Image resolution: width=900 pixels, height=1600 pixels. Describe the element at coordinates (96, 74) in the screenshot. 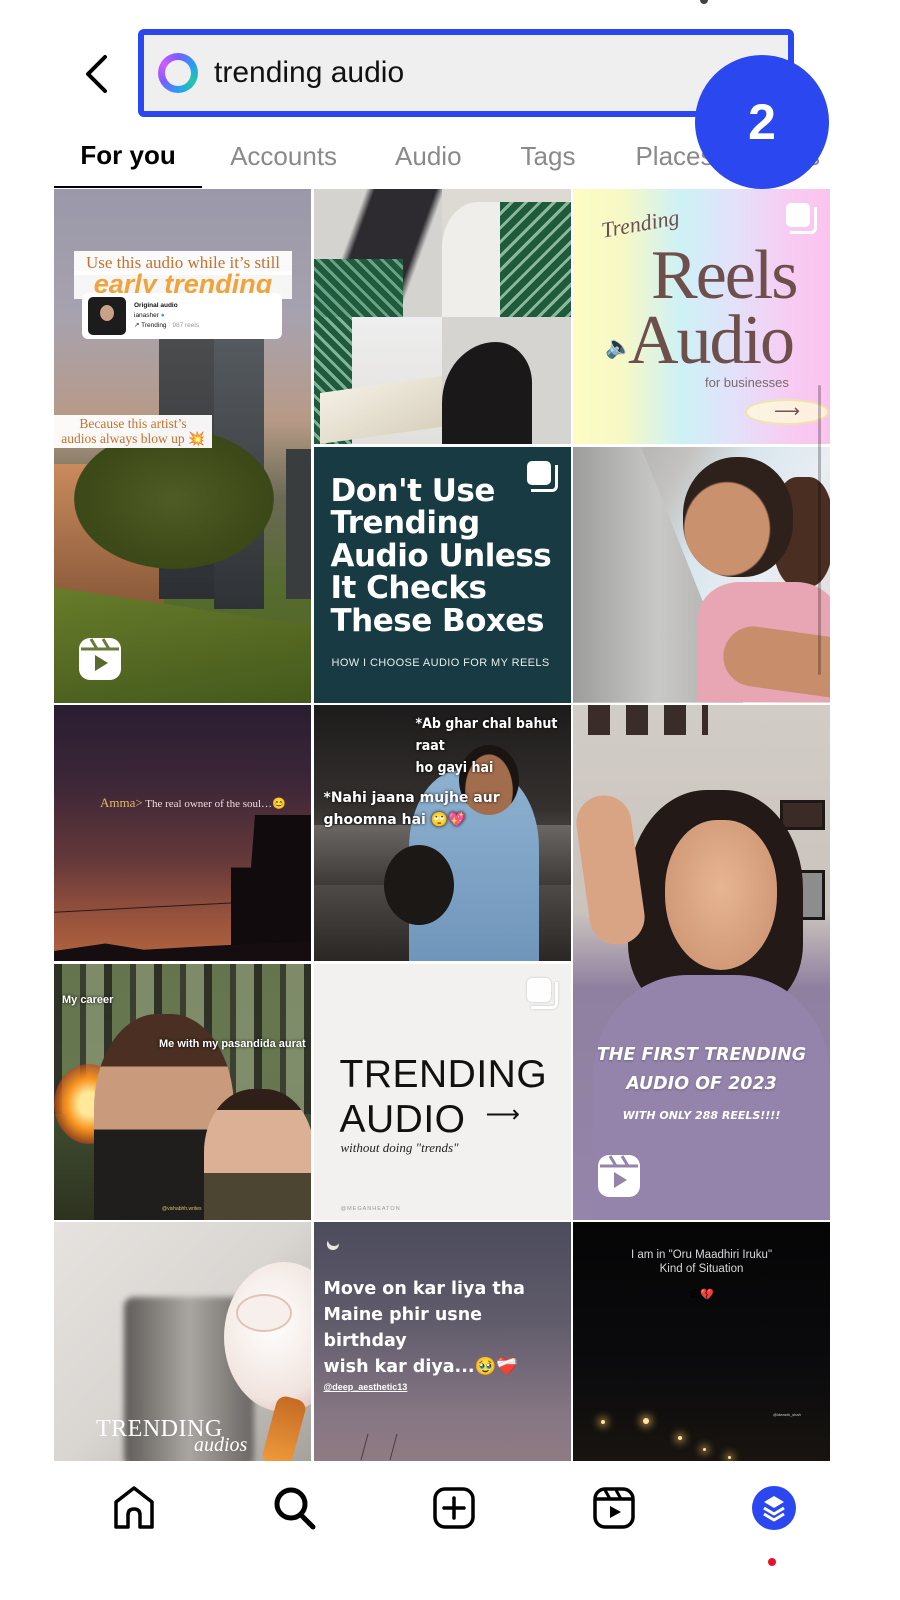

I see `back-button` at that location.